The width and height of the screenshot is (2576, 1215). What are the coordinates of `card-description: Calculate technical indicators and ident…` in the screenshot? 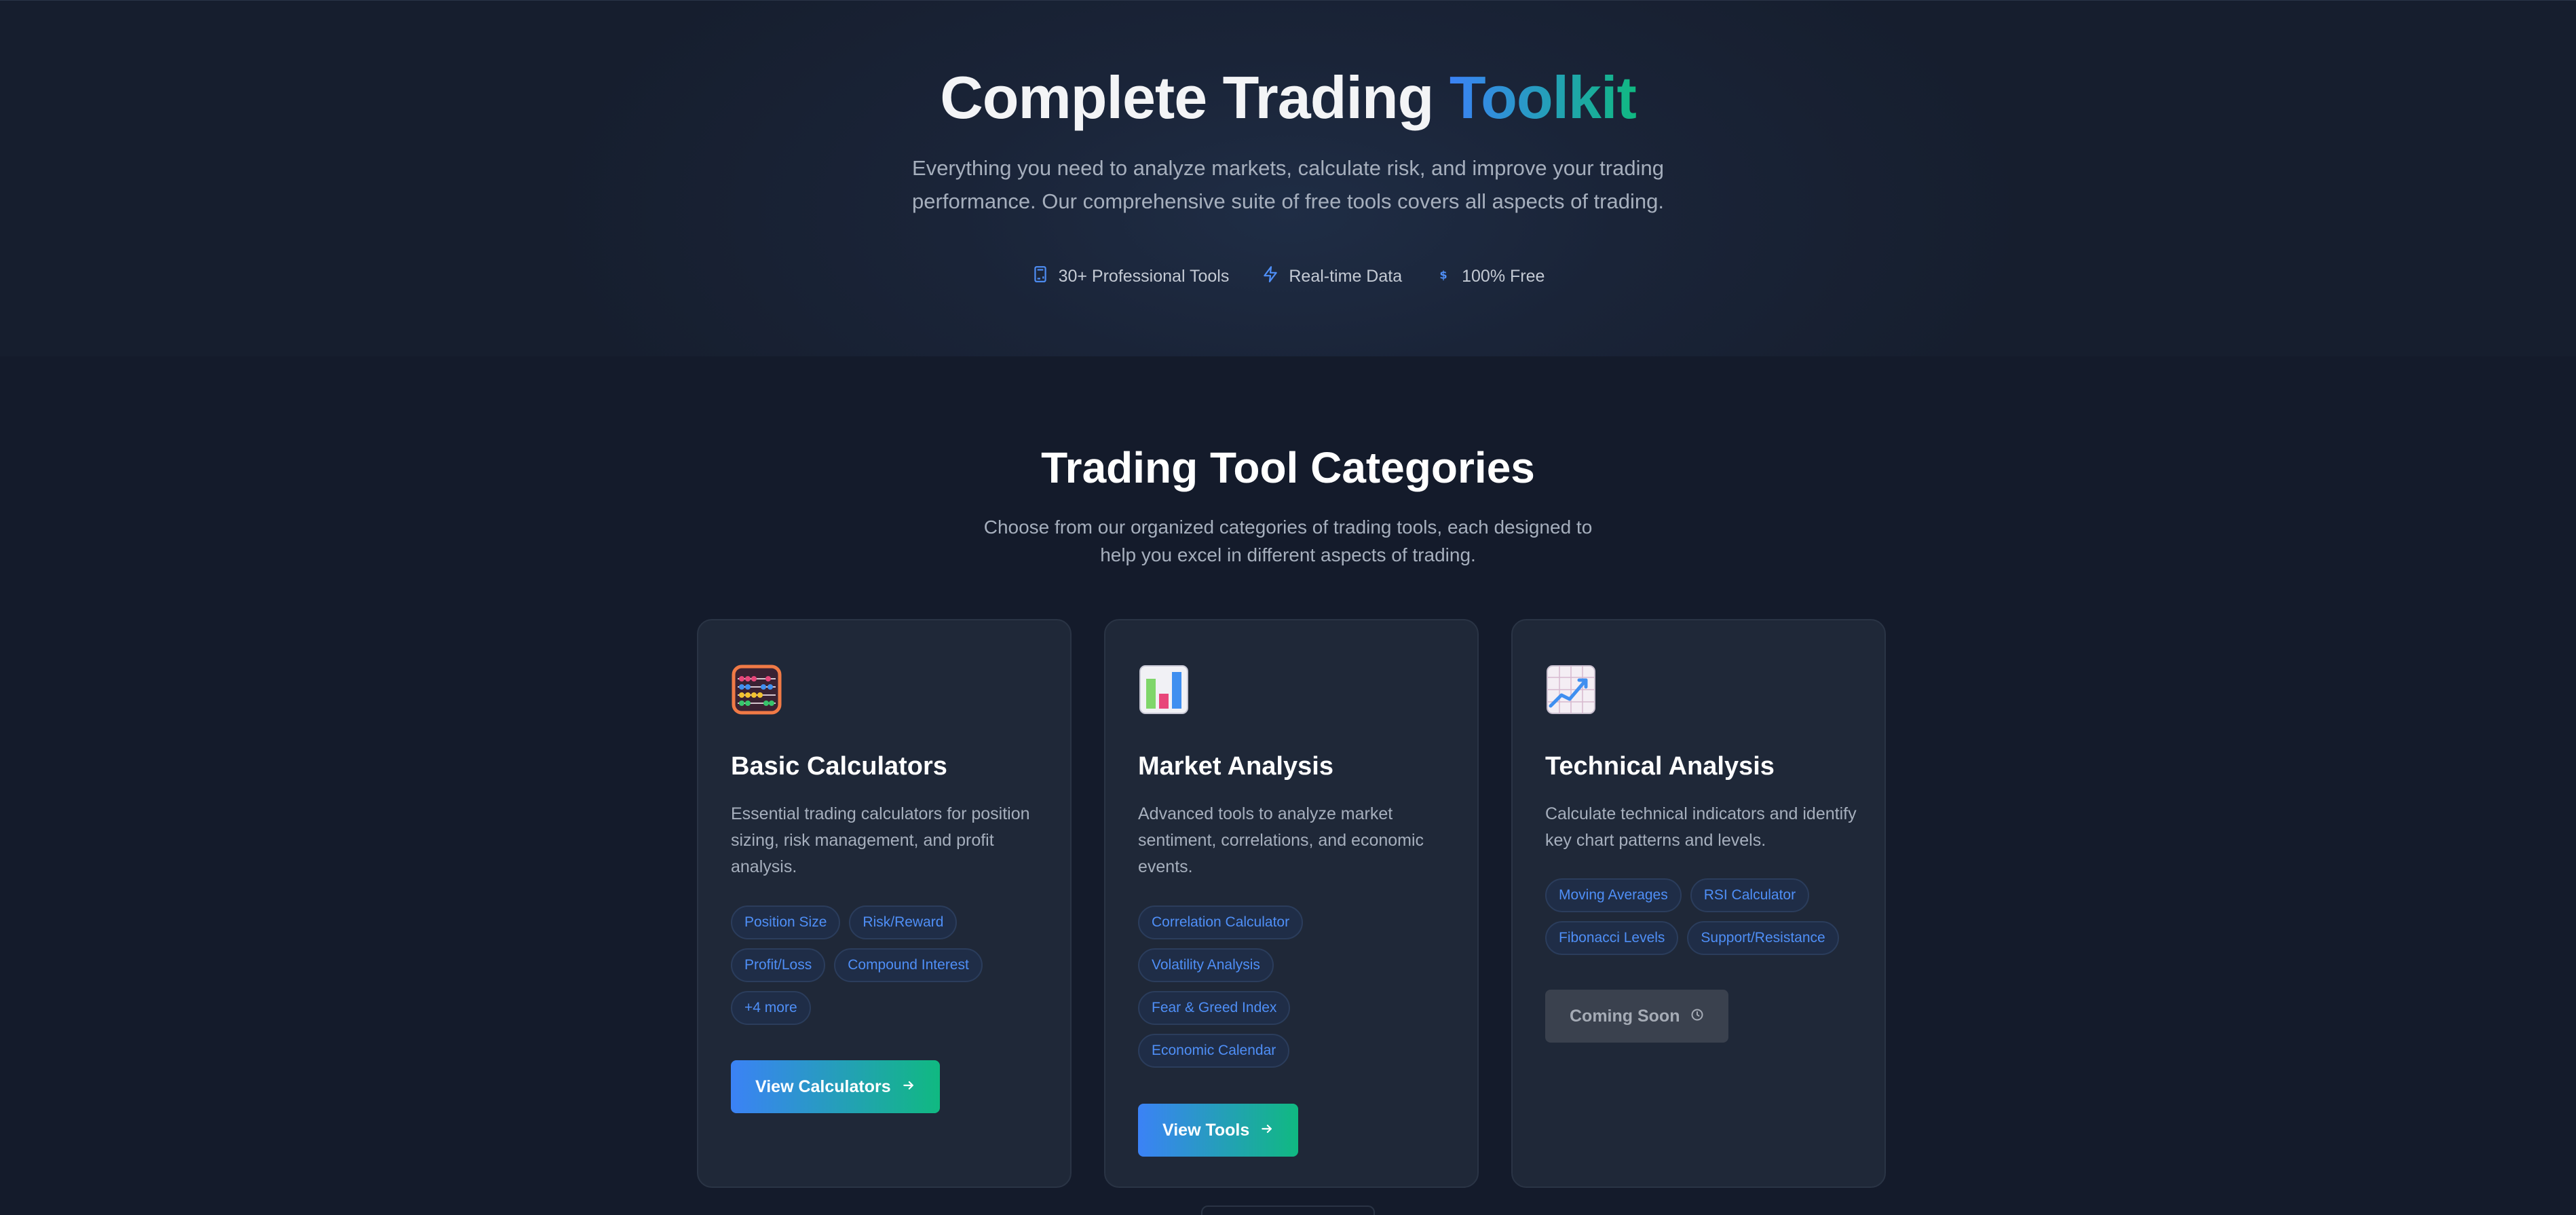 It's located at (1701, 827).